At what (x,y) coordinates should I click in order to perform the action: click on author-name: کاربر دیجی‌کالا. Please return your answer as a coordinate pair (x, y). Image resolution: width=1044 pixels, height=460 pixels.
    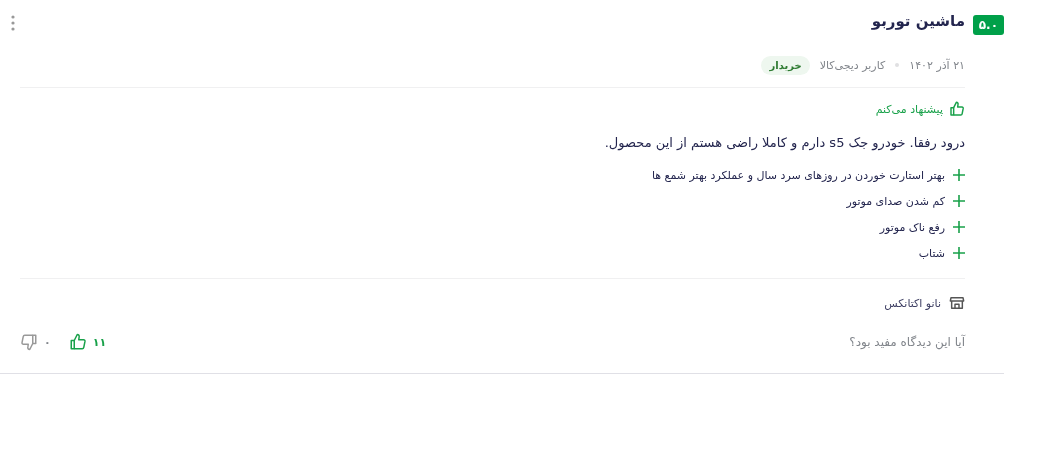
    Looking at the image, I should click on (852, 65).